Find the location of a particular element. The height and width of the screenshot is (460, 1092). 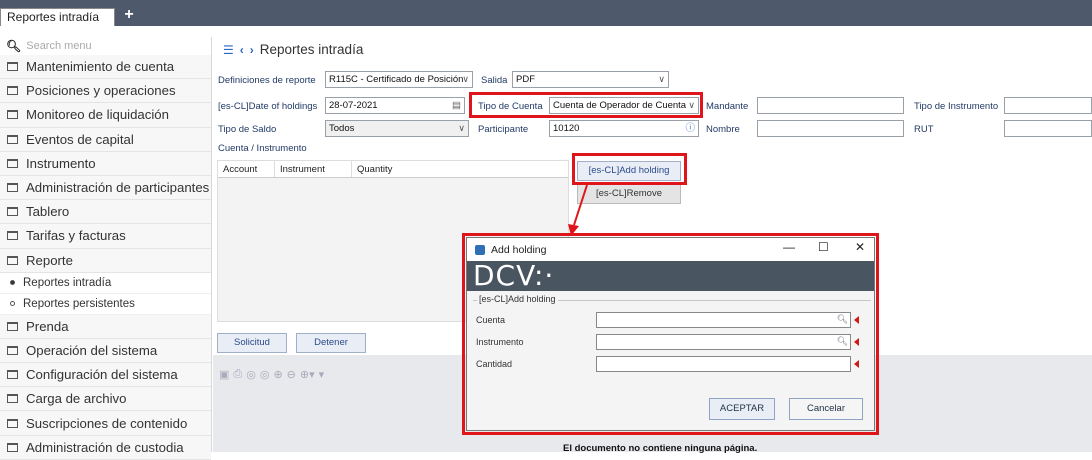

salida-label: Salida is located at coordinates (494, 80).